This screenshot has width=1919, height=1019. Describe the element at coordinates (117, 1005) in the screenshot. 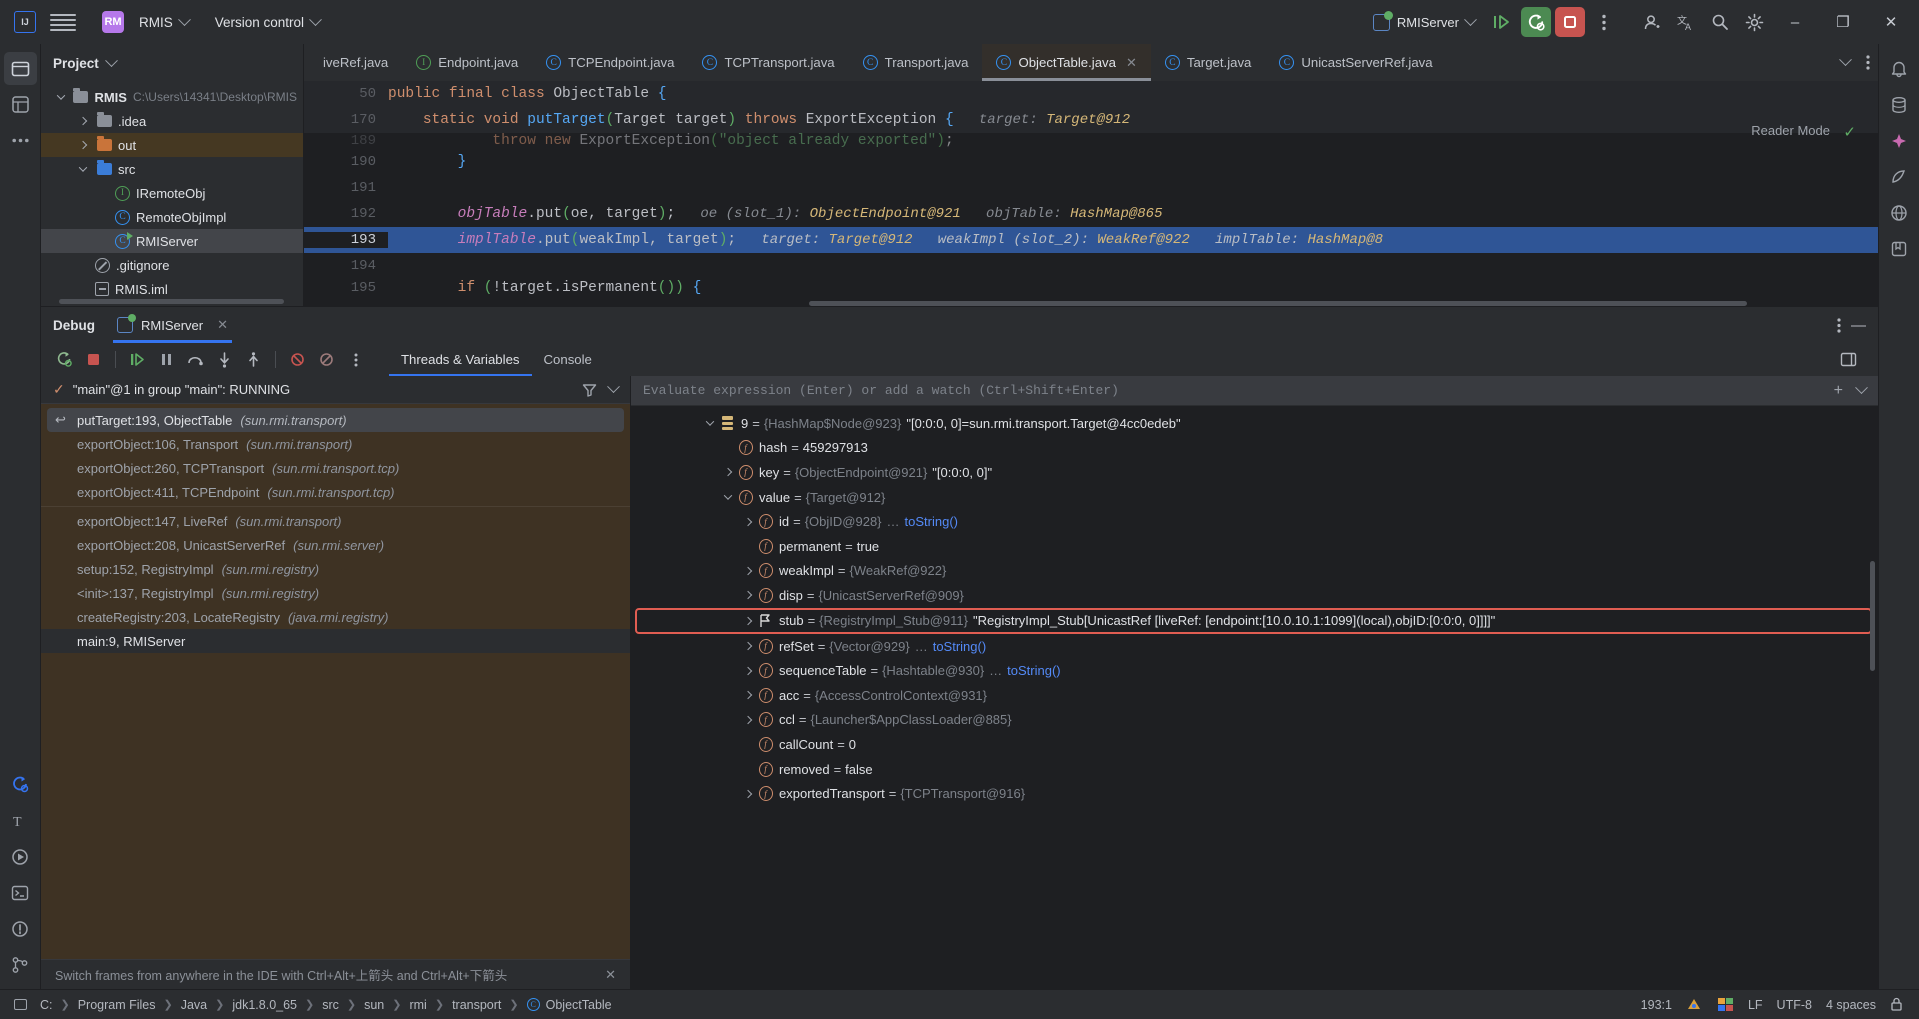

I see `breadcrumb-item-program-files: Program Files` at that location.